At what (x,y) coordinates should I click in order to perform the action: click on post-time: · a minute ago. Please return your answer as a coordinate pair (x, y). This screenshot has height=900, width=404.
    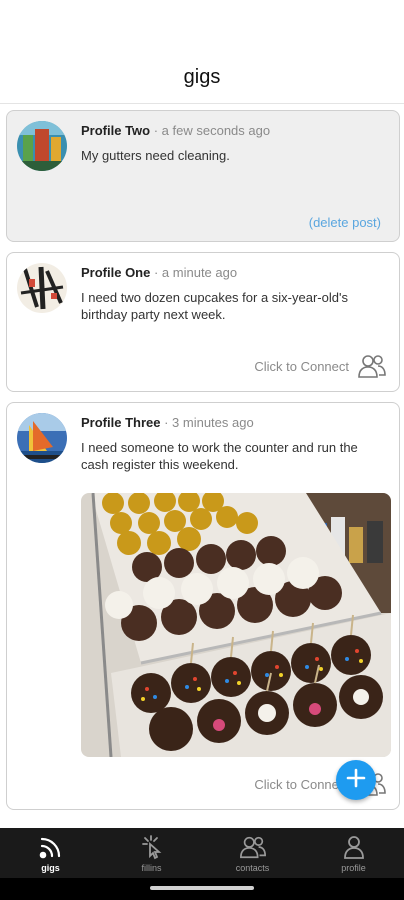
    Looking at the image, I should click on (195, 272).